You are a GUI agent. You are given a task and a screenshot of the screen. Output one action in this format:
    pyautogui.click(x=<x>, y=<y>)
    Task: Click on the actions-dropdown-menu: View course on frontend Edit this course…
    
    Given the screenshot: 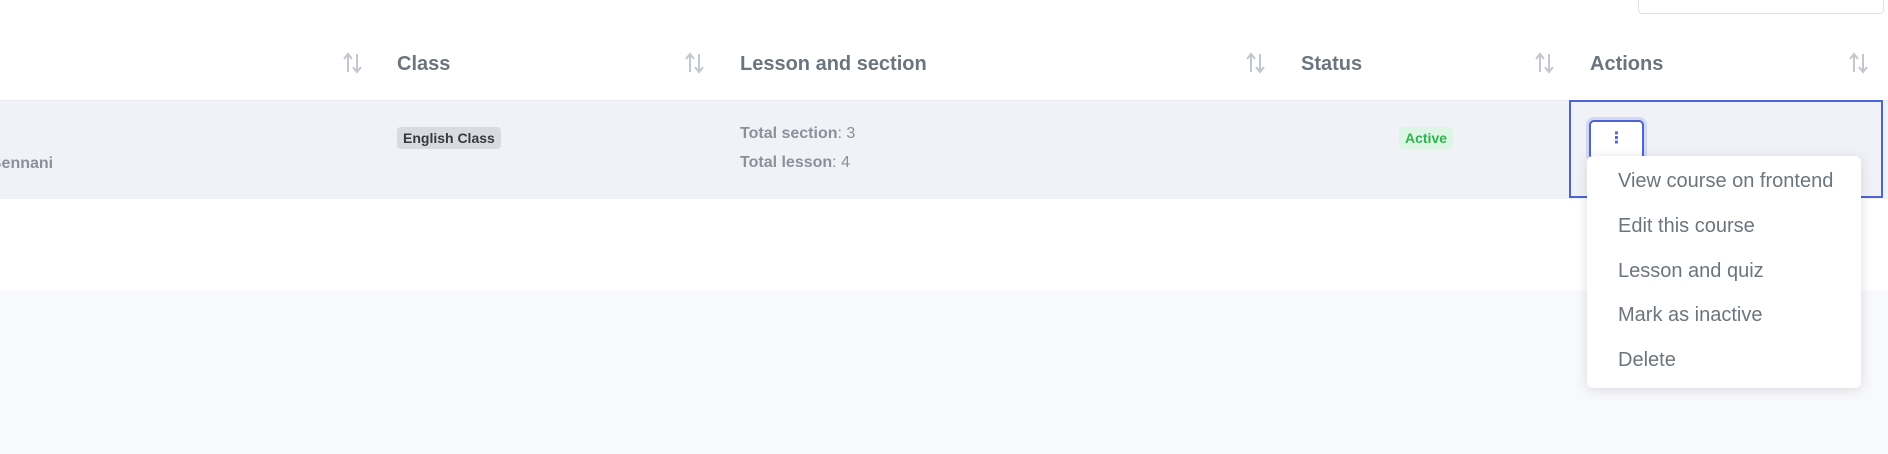 What is the action you would take?
    pyautogui.click(x=1724, y=272)
    